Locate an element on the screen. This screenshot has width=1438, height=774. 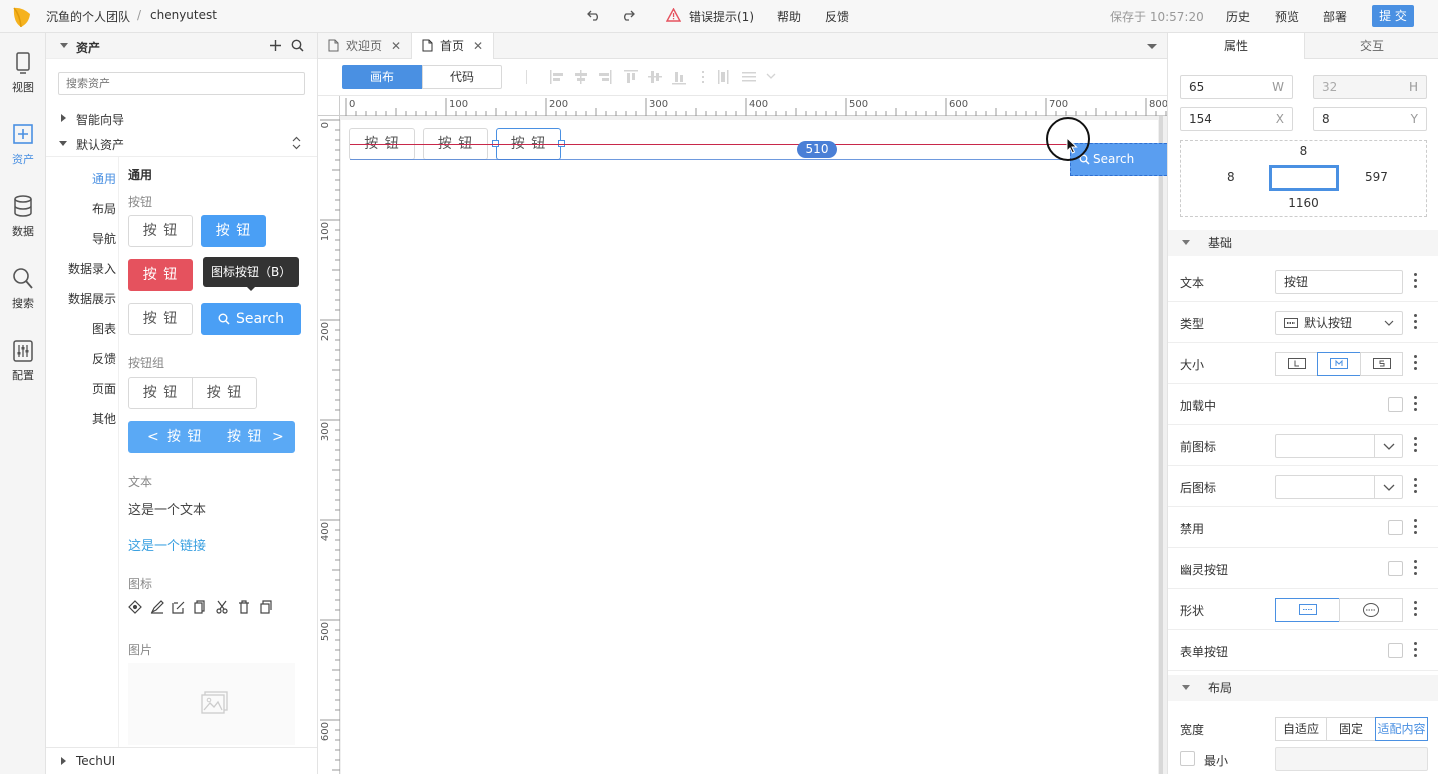
disabled-checkbox is located at coordinates (1395, 527).